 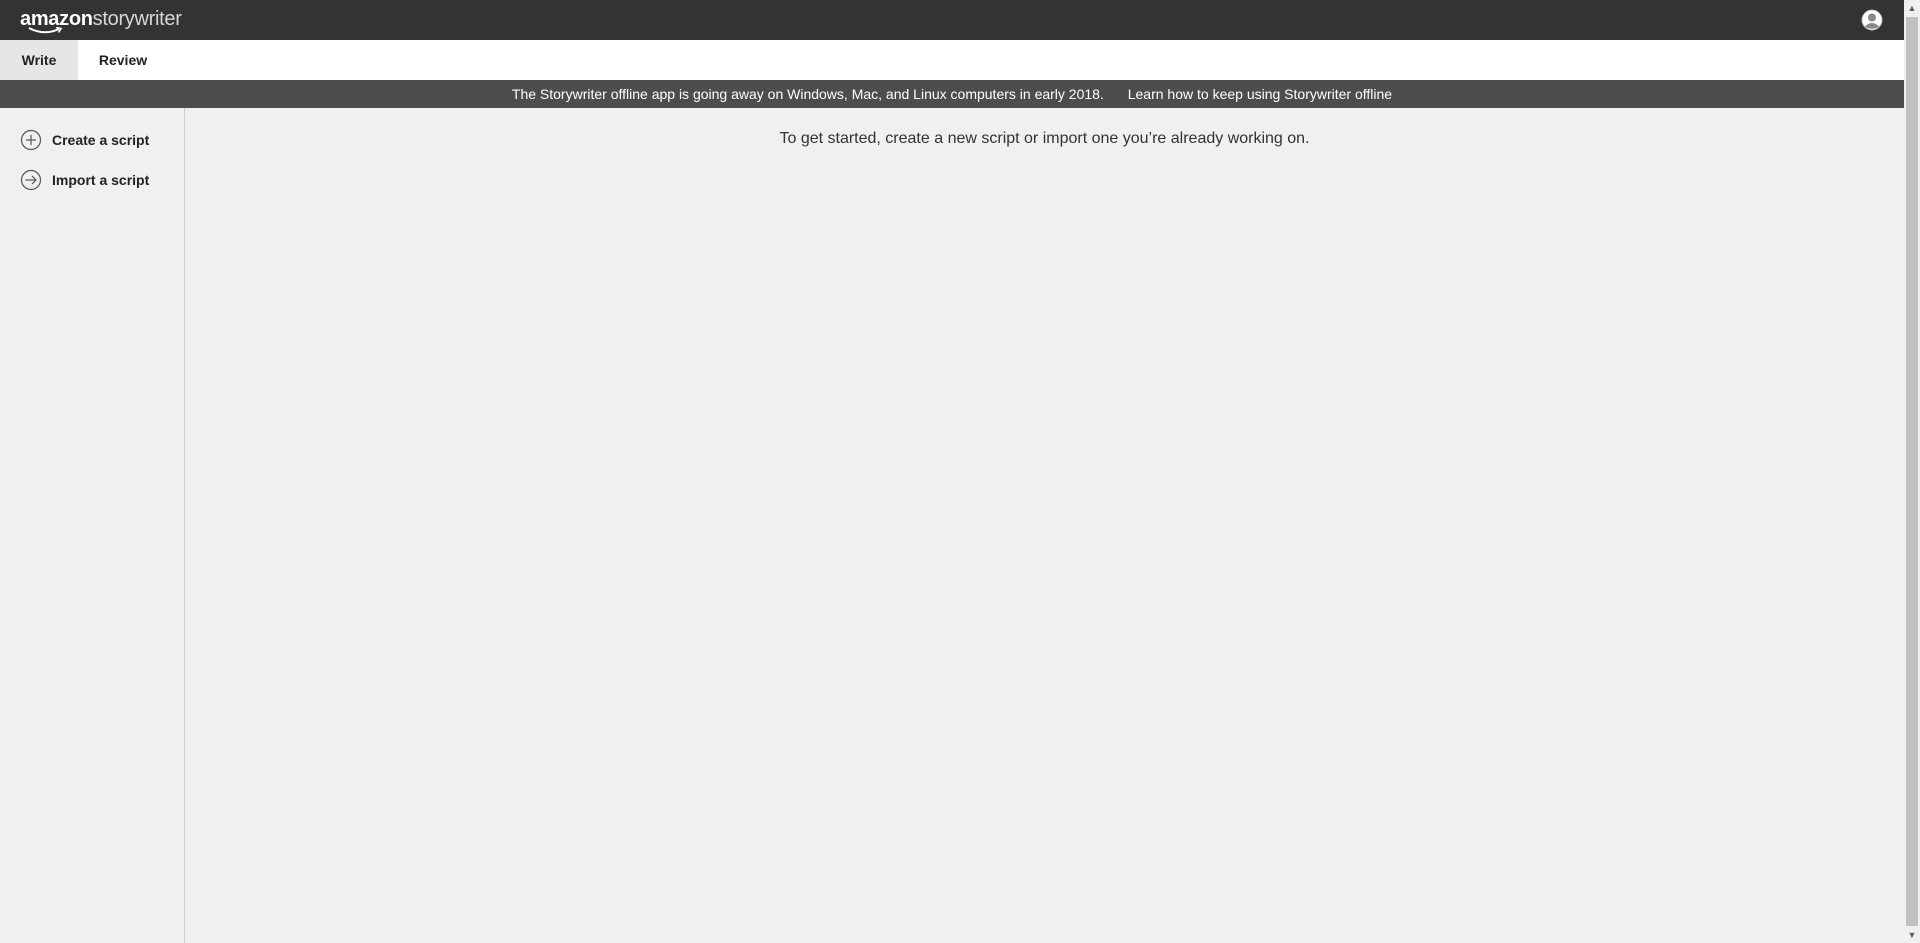 I want to click on scroll-thumb, so click(x=1912, y=471).